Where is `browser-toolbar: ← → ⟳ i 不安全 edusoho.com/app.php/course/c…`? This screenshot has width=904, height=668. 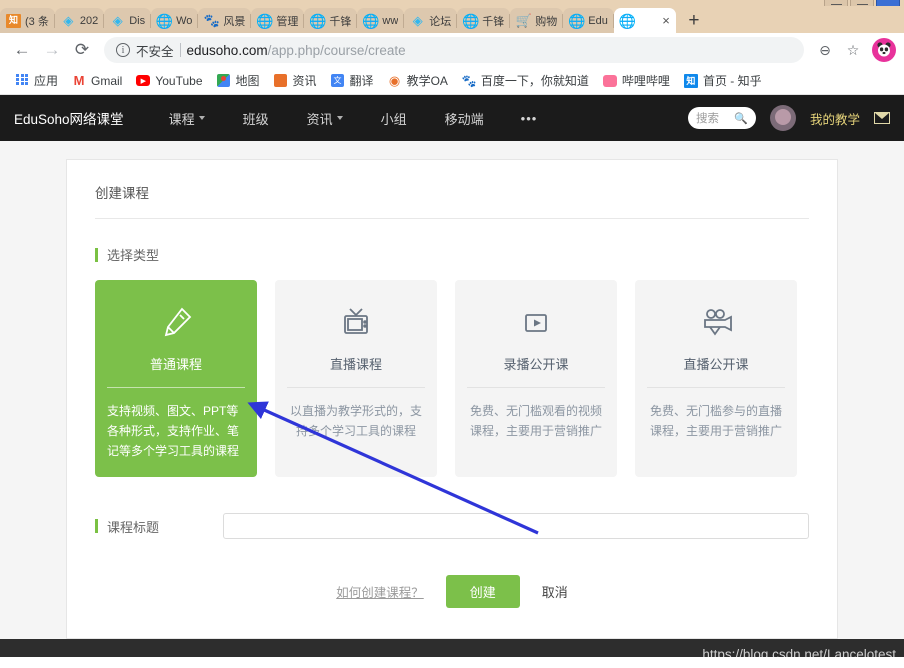 browser-toolbar: ← → ⟳ i 不安全 edusoho.com/app.php/course/c… is located at coordinates (452, 50).